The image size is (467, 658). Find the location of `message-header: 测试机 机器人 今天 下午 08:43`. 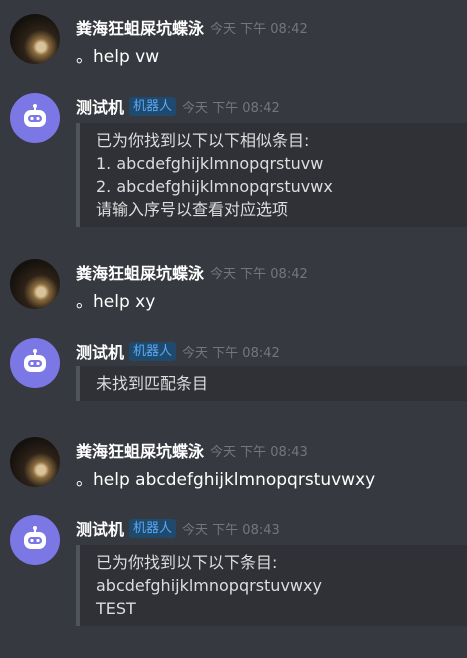

message-header: 测试机 机器人 今天 下午 08:43 is located at coordinates (178, 528).